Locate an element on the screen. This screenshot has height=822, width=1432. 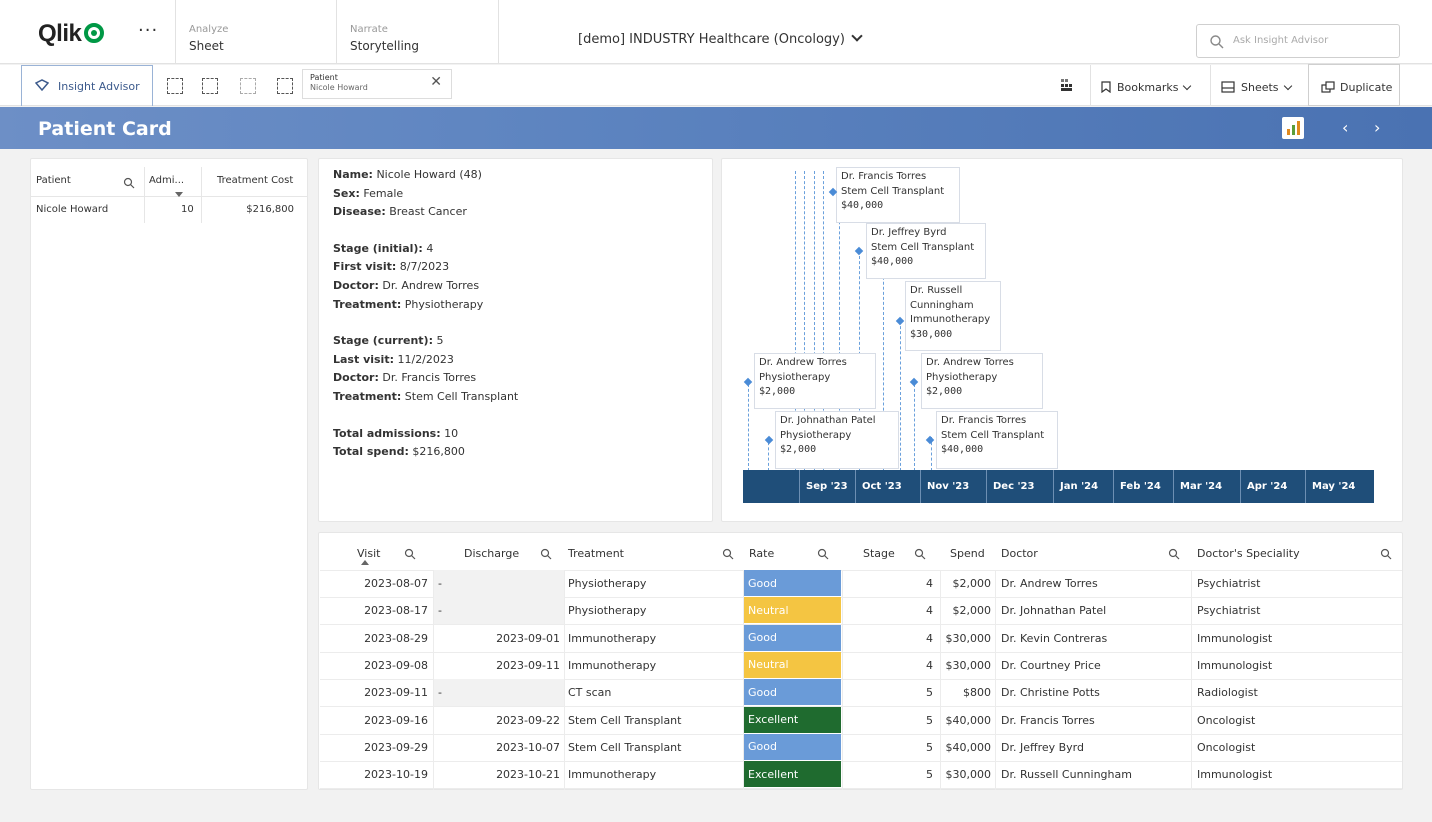
cell-visit: 2023-09-11 is located at coordinates (374, 692).